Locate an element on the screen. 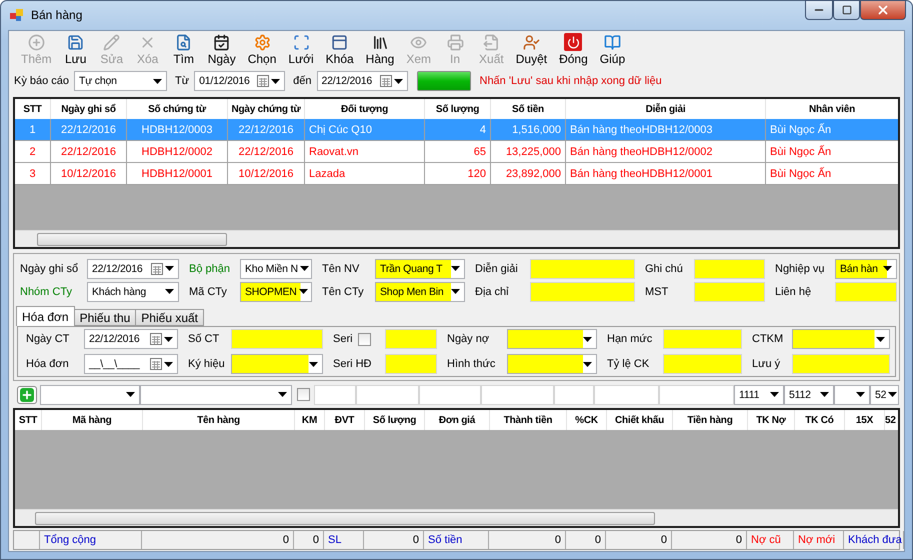 The width and height of the screenshot is (913, 560). column-header: %CK is located at coordinates (587, 420).